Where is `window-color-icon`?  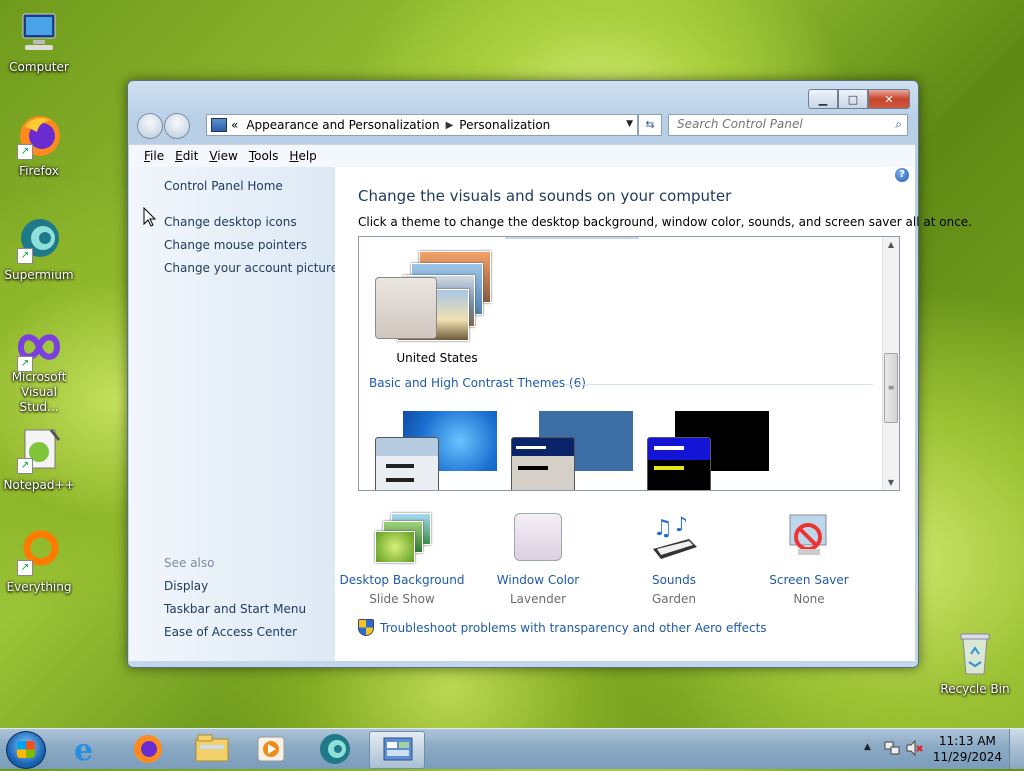
window-color-icon is located at coordinates (538, 538).